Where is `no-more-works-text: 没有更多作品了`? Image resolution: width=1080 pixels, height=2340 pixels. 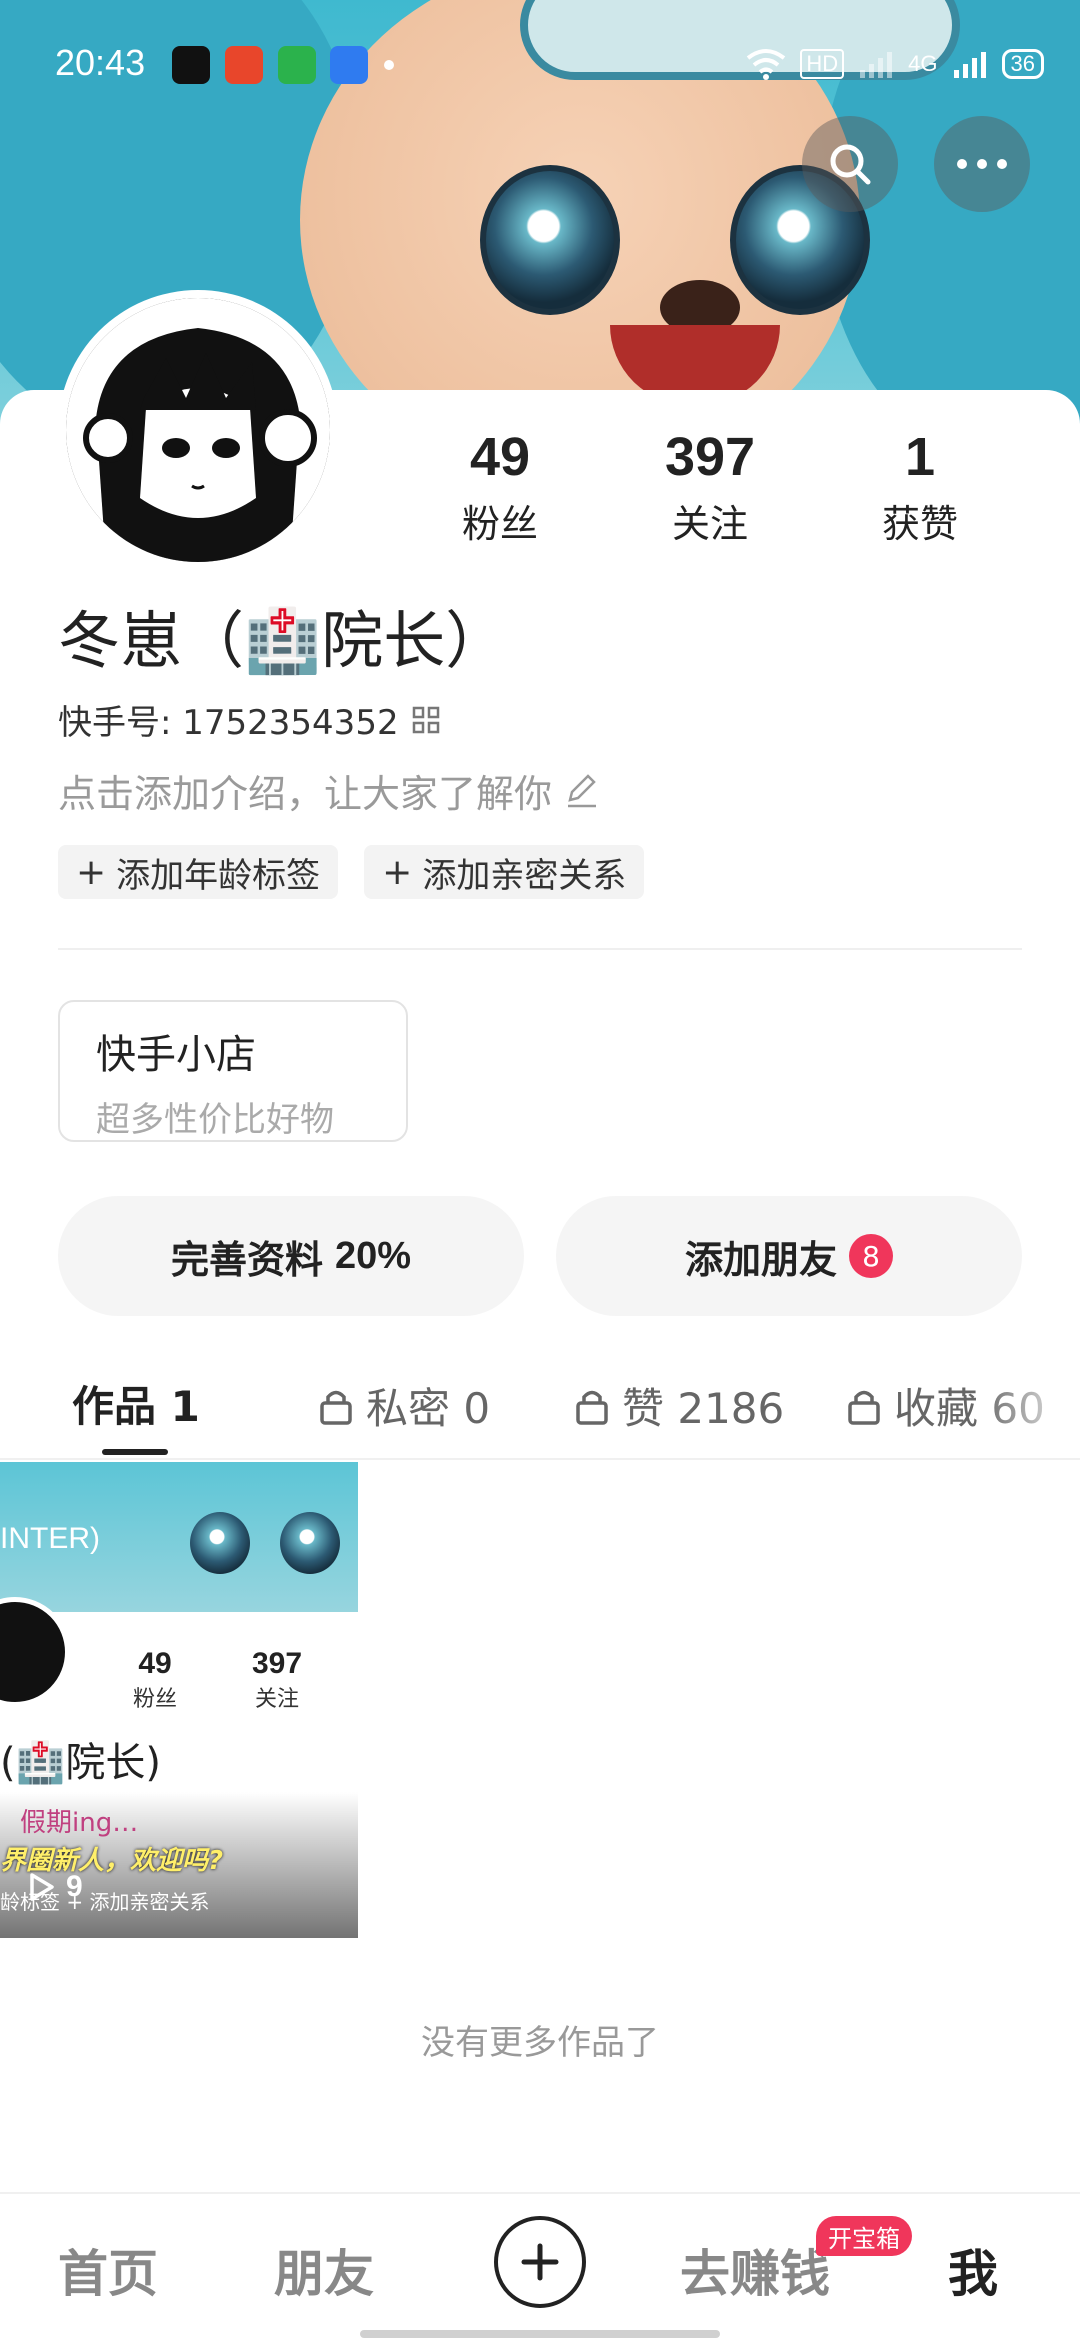 no-more-works-text: 没有更多作品了 is located at coordinates (540, 2043).